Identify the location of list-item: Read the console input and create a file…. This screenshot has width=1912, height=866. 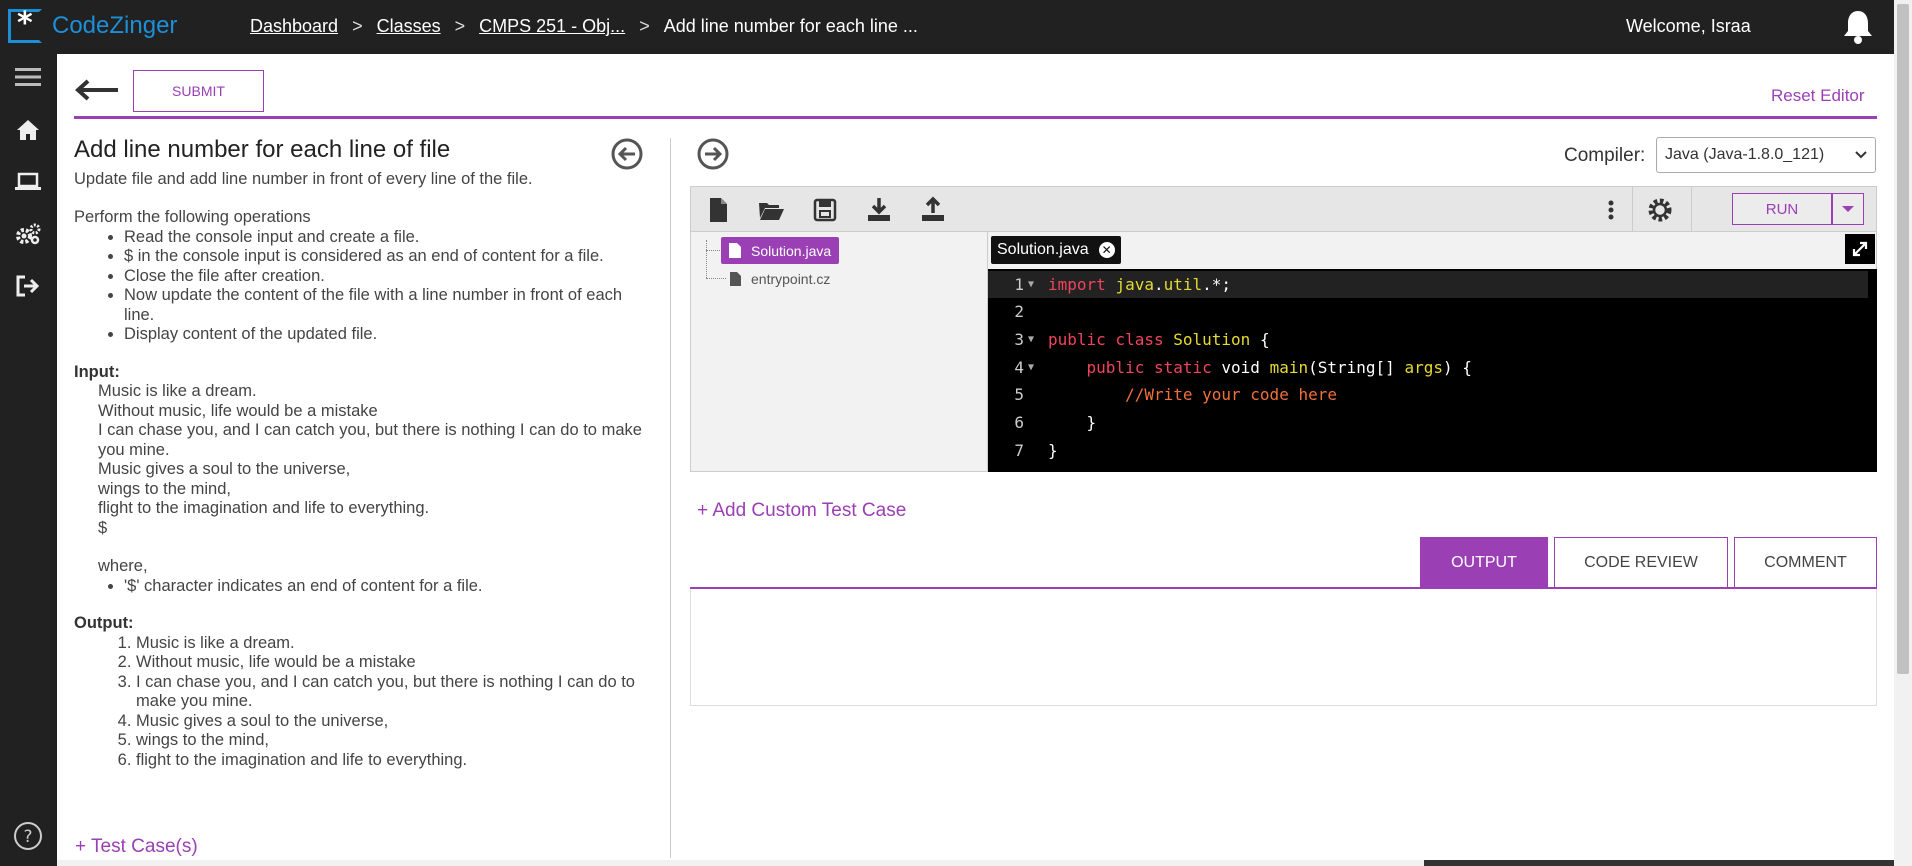
(389, 238).